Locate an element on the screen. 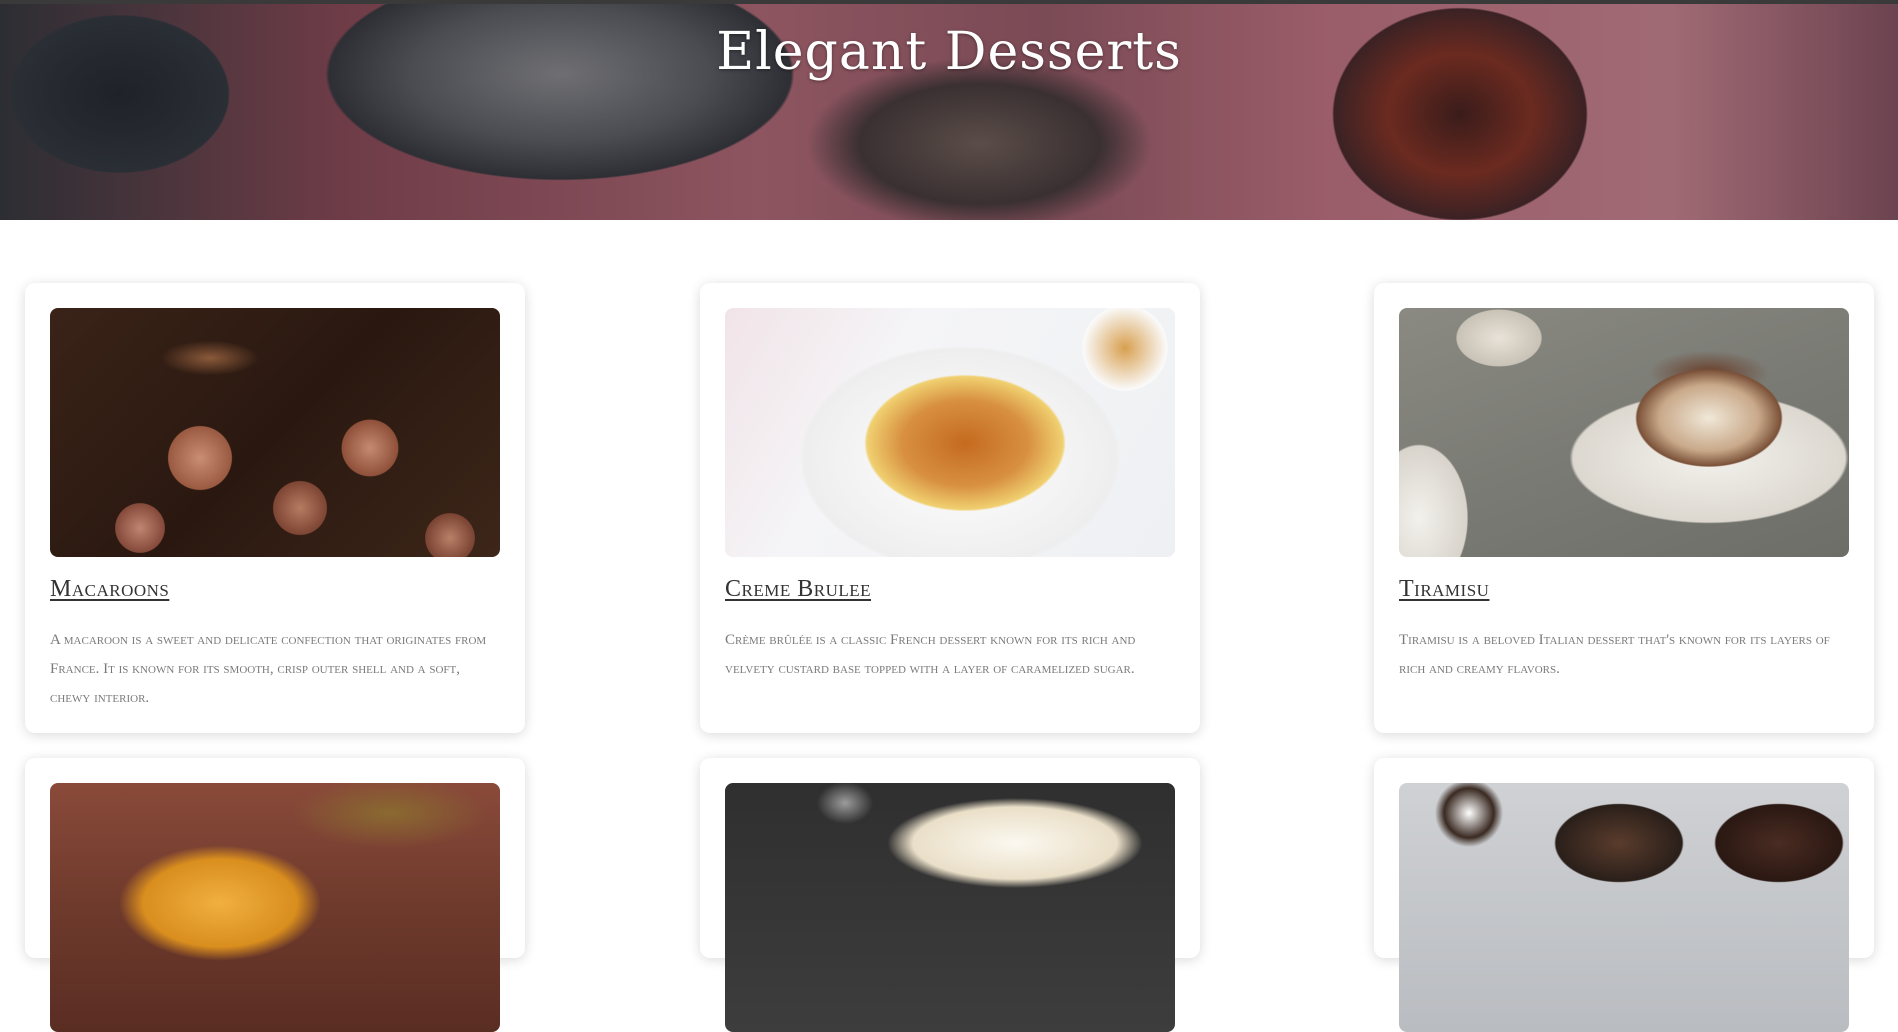 Image resolution: width=1898 pixels, height=1032 pixels. macaroons-image is located at coordinates (275, 432).